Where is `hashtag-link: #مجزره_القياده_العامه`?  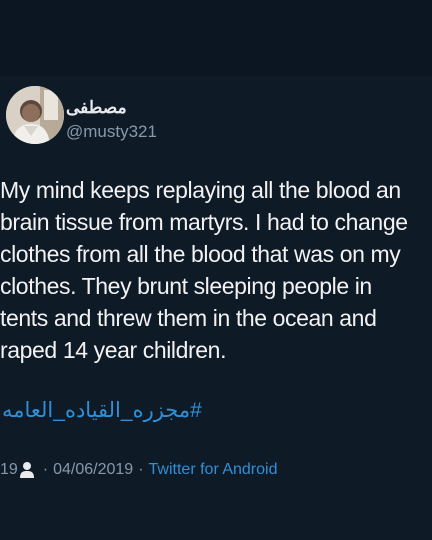
hashtag-link: #مجزره_القياده_العامه is located at coordinates (102, 410).